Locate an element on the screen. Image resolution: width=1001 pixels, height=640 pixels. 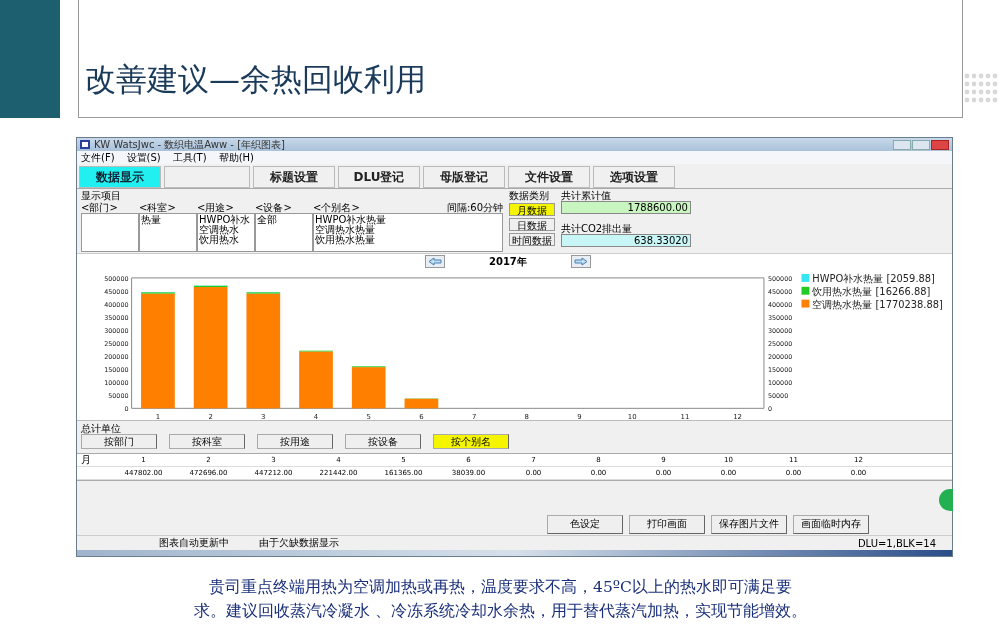
status-text: 图表自动更新中 is located at coordinates (194, 543).